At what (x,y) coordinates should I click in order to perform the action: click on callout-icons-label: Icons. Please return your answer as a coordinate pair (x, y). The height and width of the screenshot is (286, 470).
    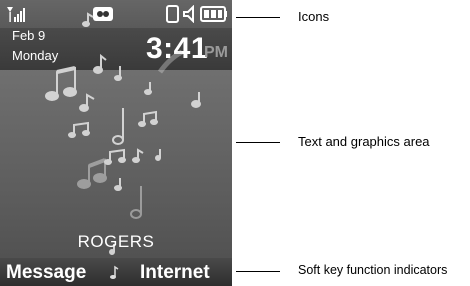
    Looking at the image, I should click on (314, 16).